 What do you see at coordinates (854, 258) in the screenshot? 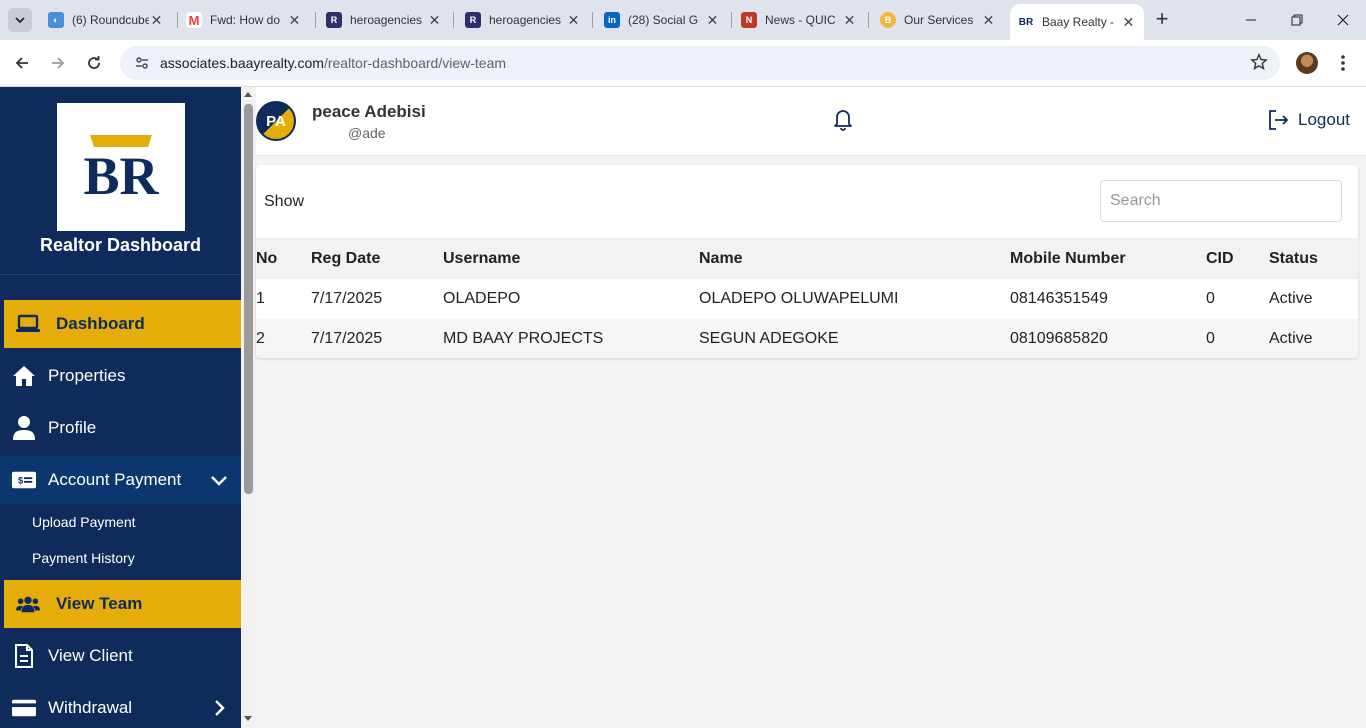
I see `column-header-name: Name` at bounding box center [854, 258].